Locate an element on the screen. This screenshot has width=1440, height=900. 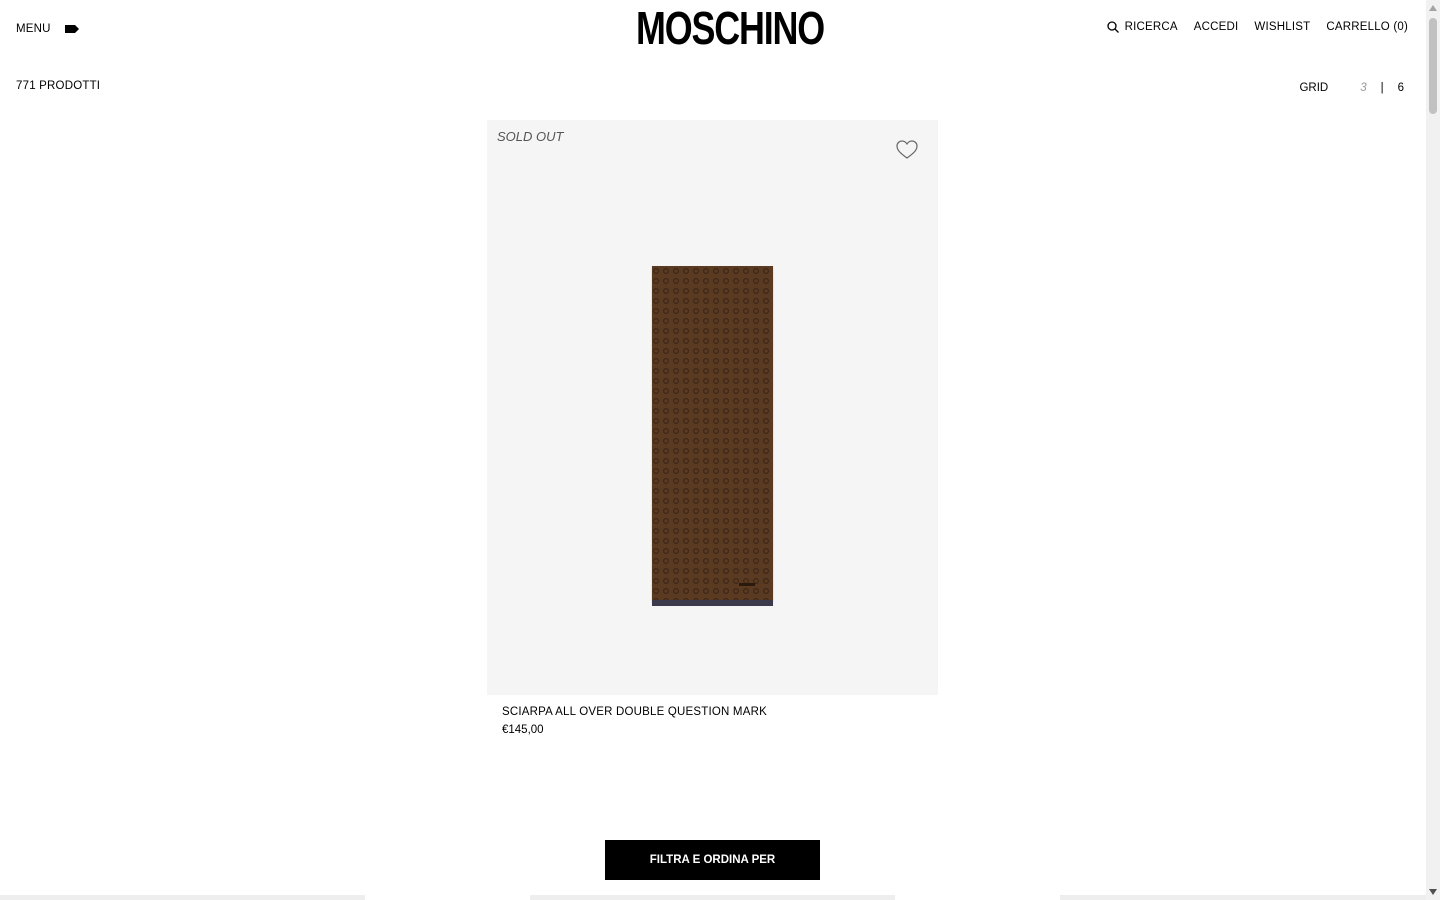
cart-link: CARRELLO (0) is located at coordinates (1367, 27).